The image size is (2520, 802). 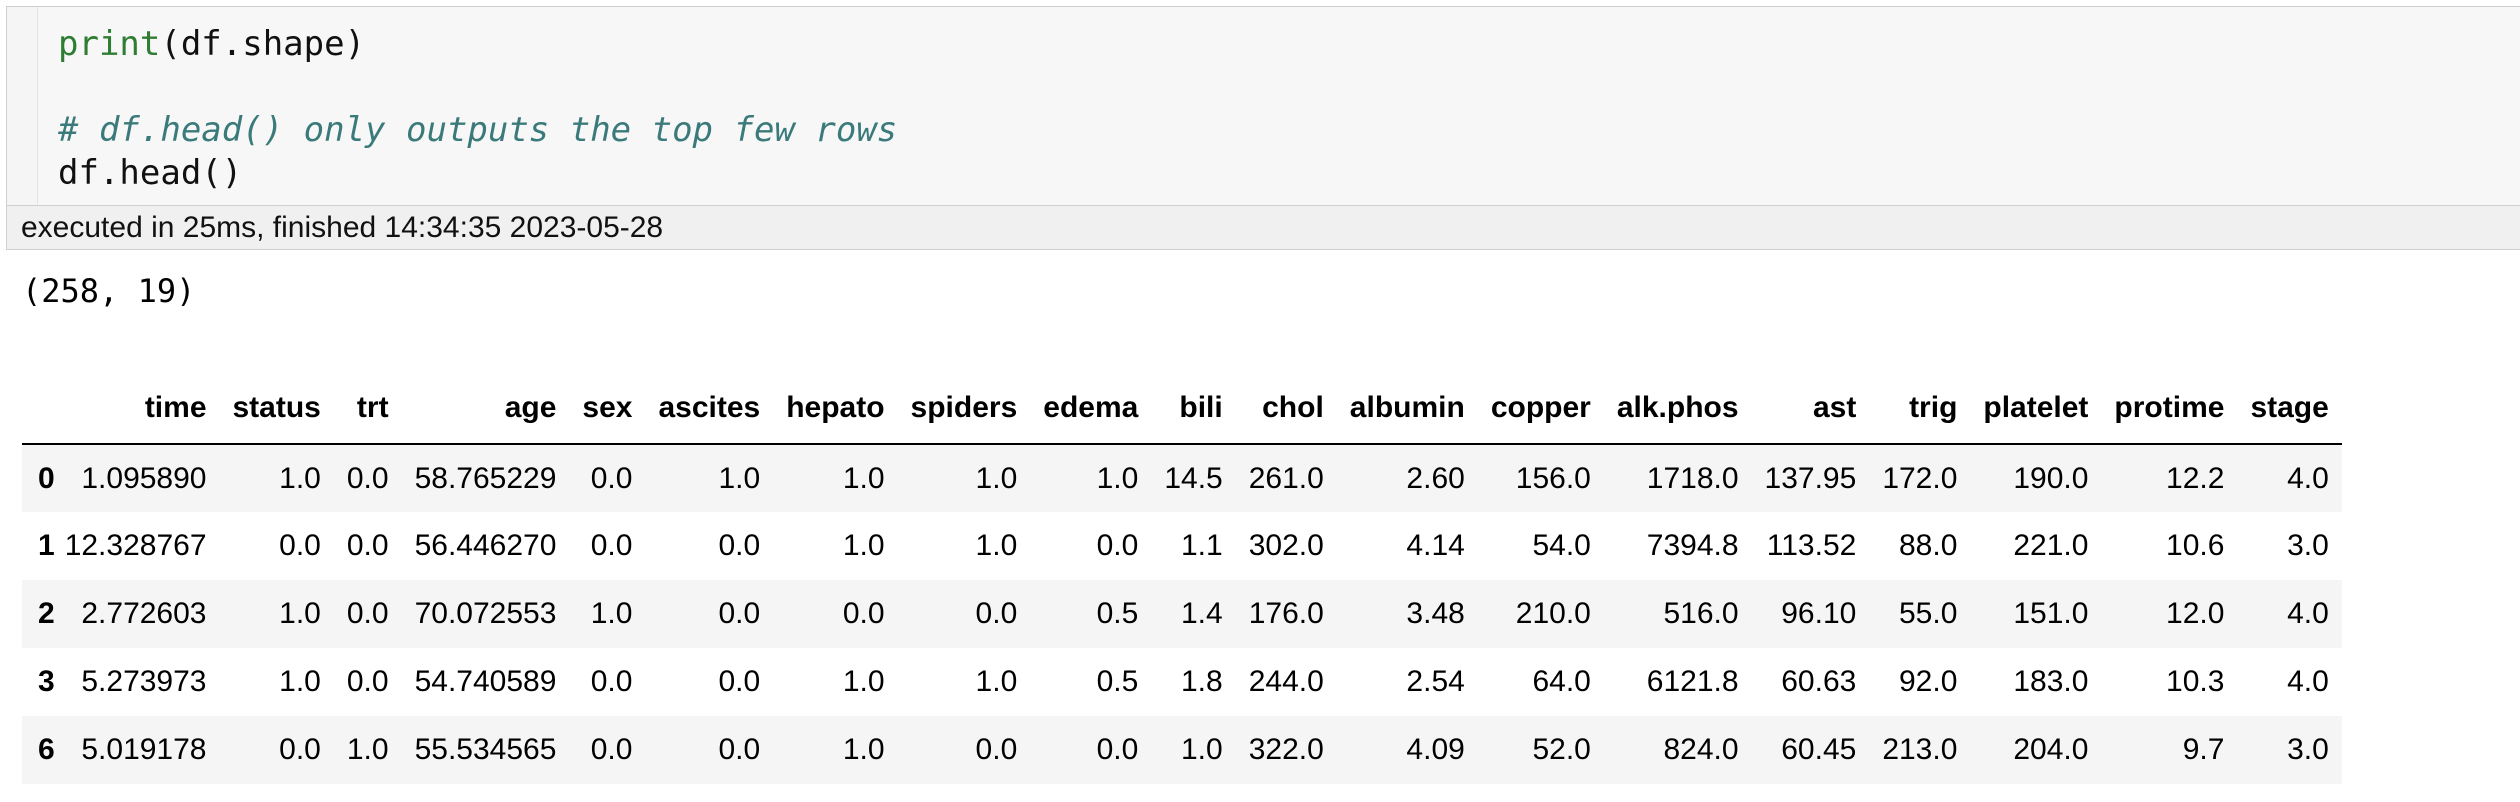 I want to click on table-cell: 14.5, so click(x=1193, y=478).